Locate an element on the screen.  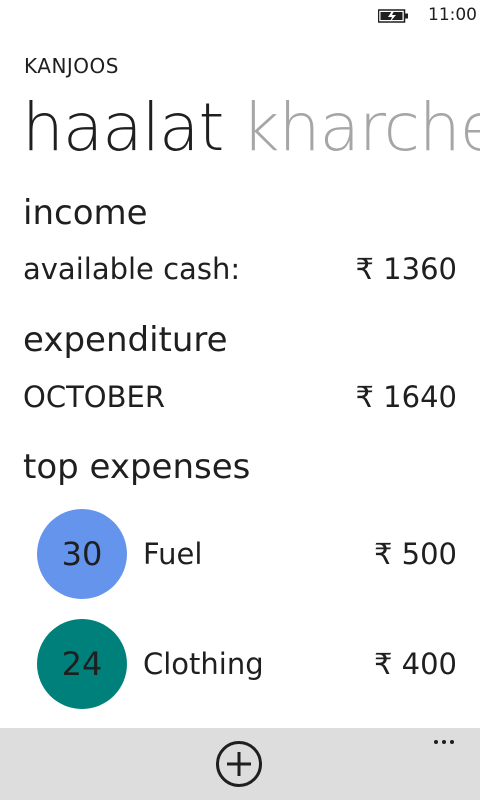
expense-name: Clothing is located at coordinates (203, 664).